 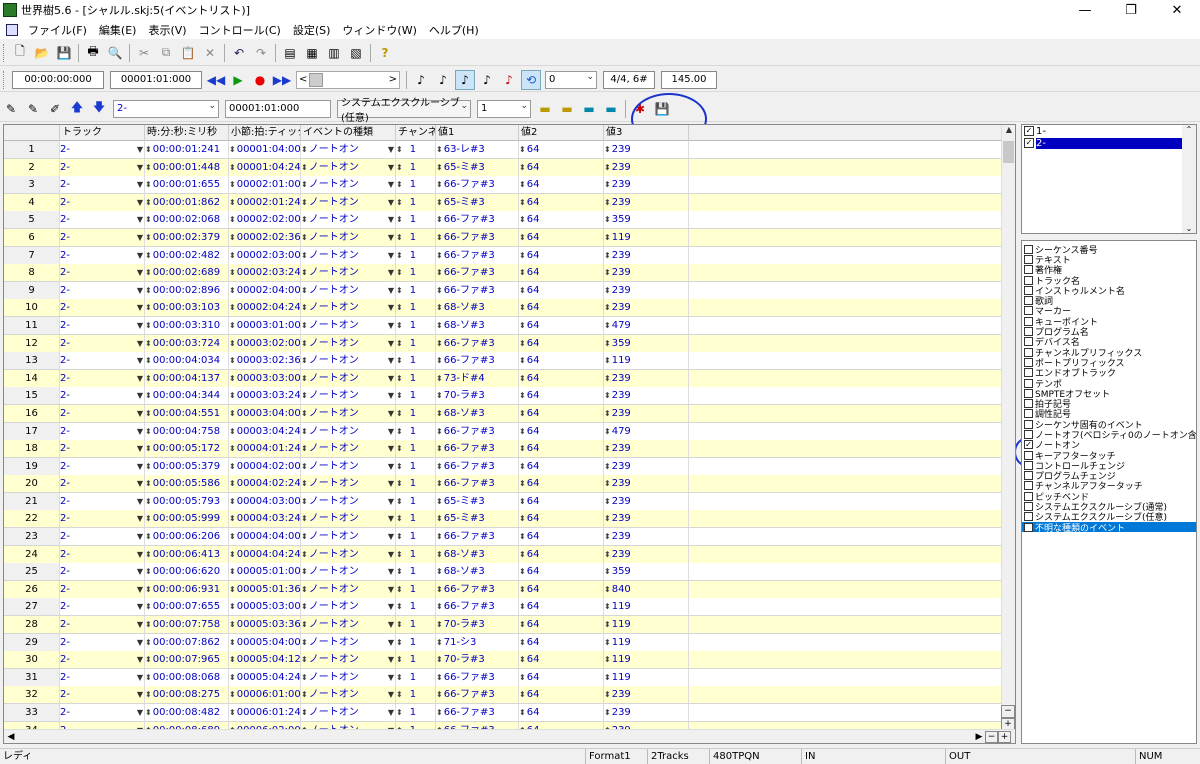 What do you see at coordinates (265, 220) in the screenshot?
I see `measure-cell: ⬍00002:02:000` at bounding box center [265, 220].